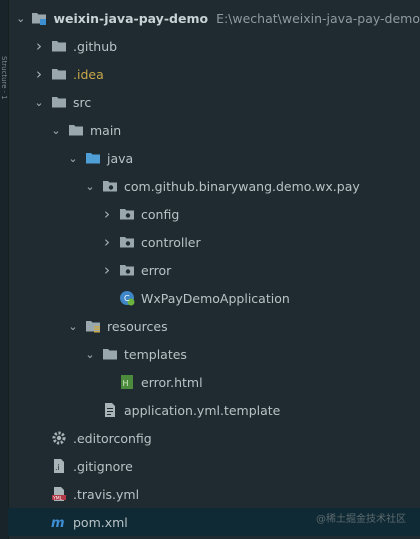 This screenshot has width=420, height=539. I want to click on tree-item: application.yml.template, so click(214, 410).